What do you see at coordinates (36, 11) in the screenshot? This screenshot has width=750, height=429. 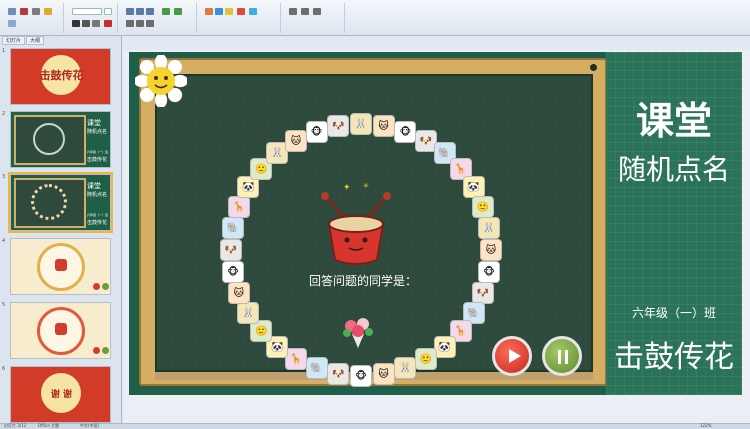 I see `copy-icon` at bounding box center [36, 11].